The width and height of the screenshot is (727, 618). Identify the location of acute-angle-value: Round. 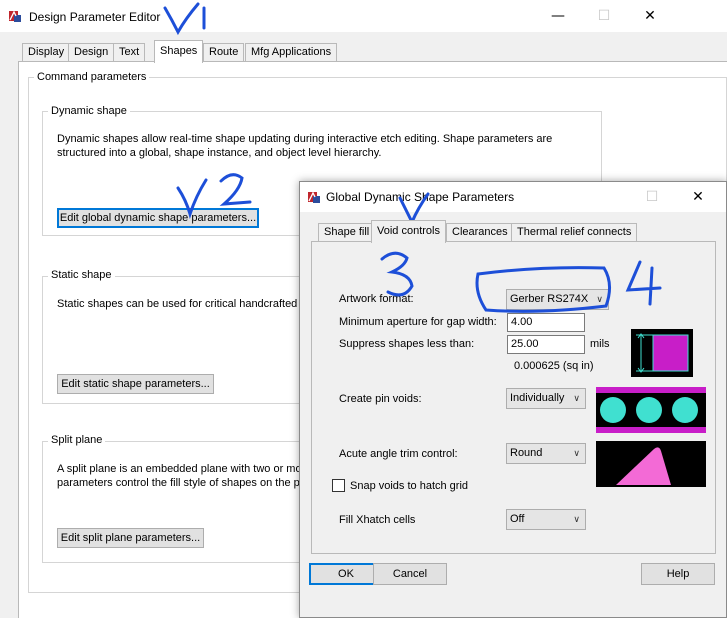
(526, 453).